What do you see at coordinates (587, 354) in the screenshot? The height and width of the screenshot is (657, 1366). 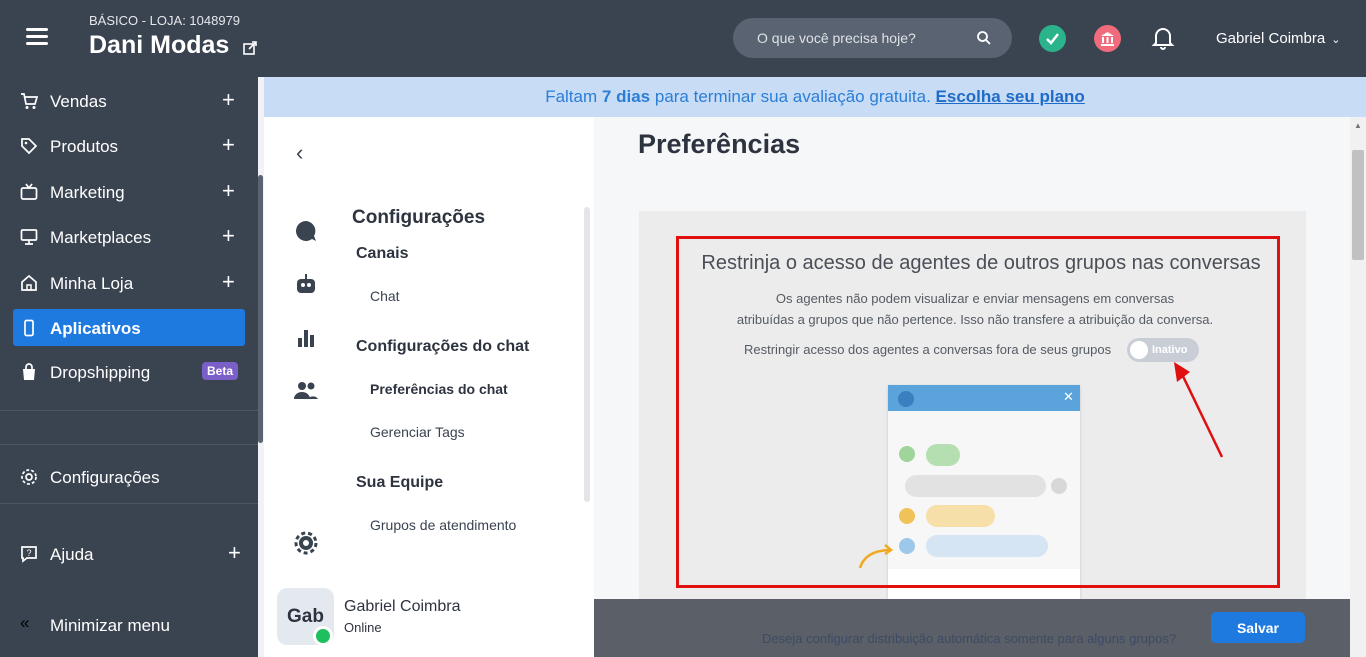 I see `menu-scrollbar` at bounding box center [587, 354].